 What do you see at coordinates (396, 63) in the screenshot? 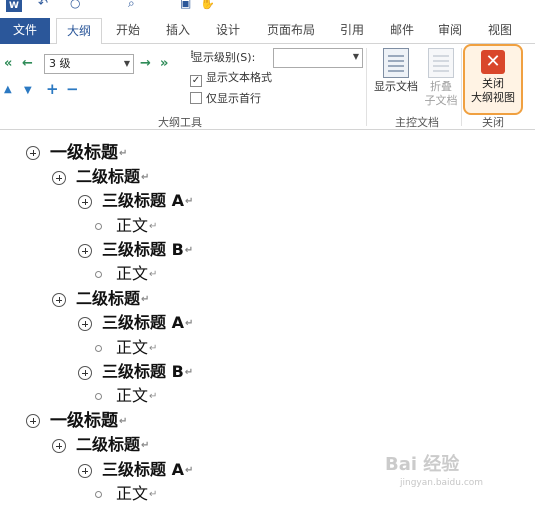
I see `document-icon` at bounding box center [396, 63].